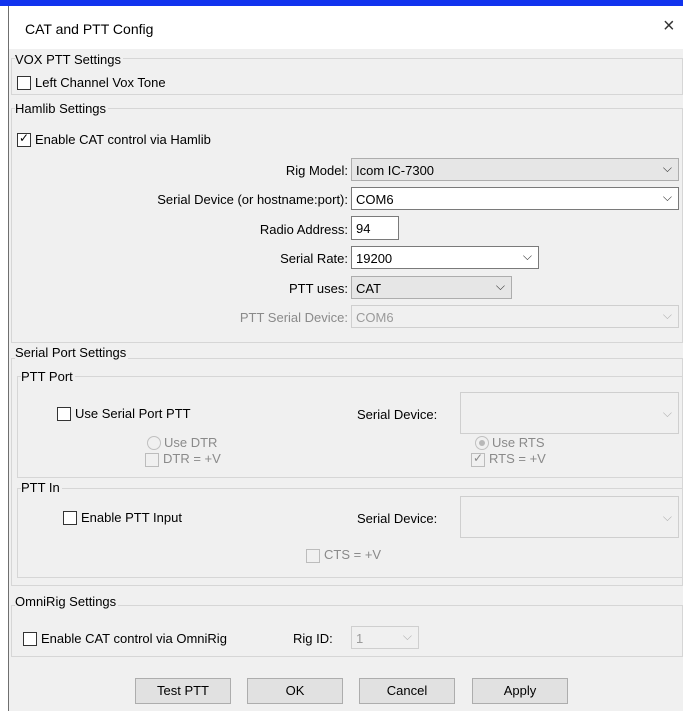 This screenshot has height=711, width=683. I want to click on window-title: CAT and PTT Config, so click(89, 29).